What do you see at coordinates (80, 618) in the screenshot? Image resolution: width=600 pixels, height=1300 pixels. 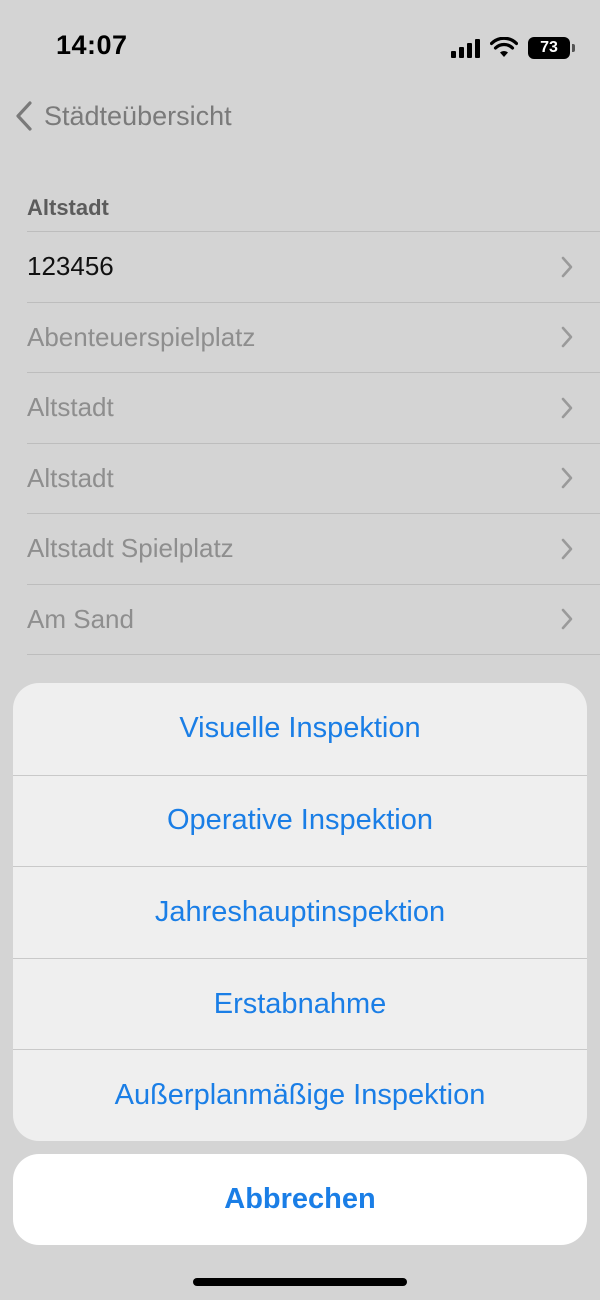 I see `list-item-label: Am Sand` at bounding box center [80, 618].